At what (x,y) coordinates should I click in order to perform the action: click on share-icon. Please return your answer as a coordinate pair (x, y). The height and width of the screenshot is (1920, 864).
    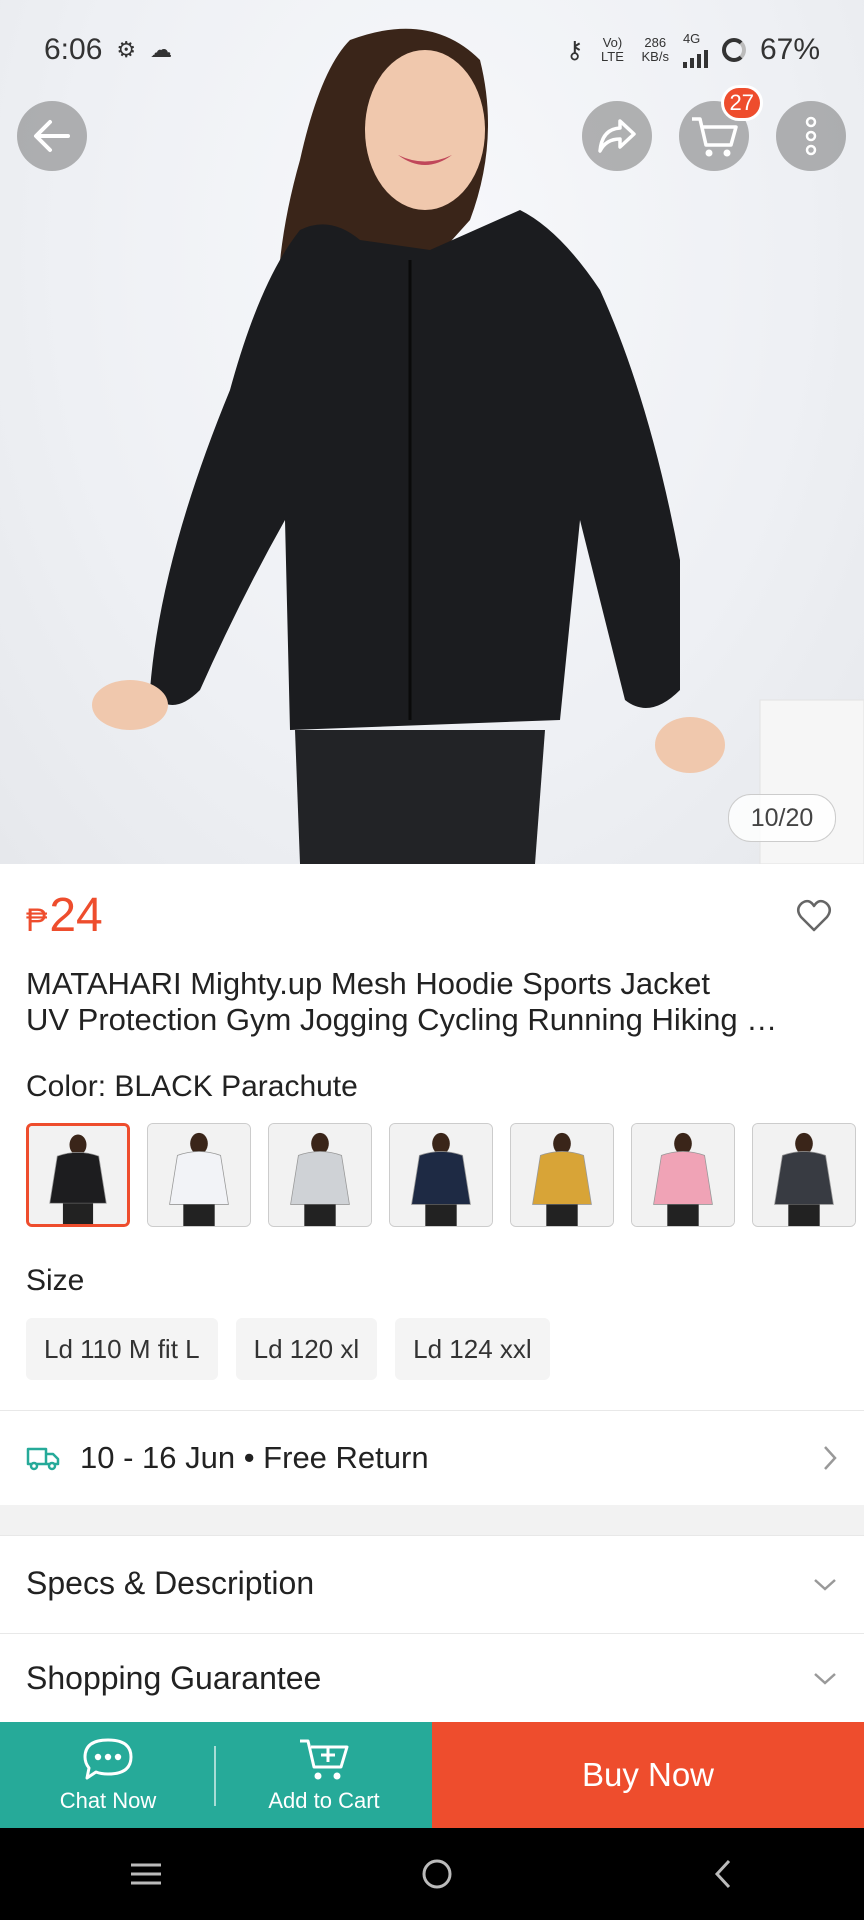
    Looking at the image, I should click on (617, 136).